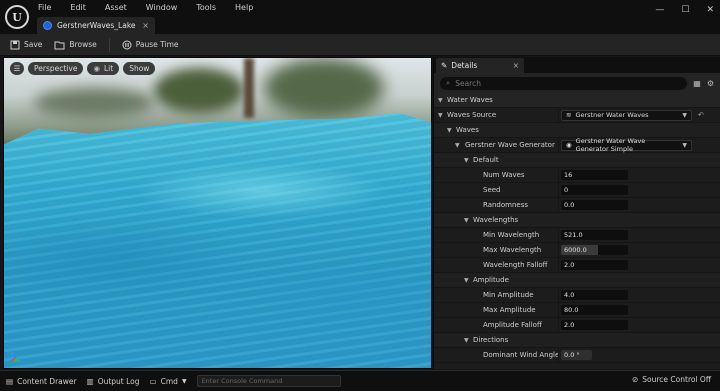 The width and height of the screenshot is (720, 391). Describe the element at coordinates (448, 82) in the screenshot. I see `search-icon: ⌕` at that location.